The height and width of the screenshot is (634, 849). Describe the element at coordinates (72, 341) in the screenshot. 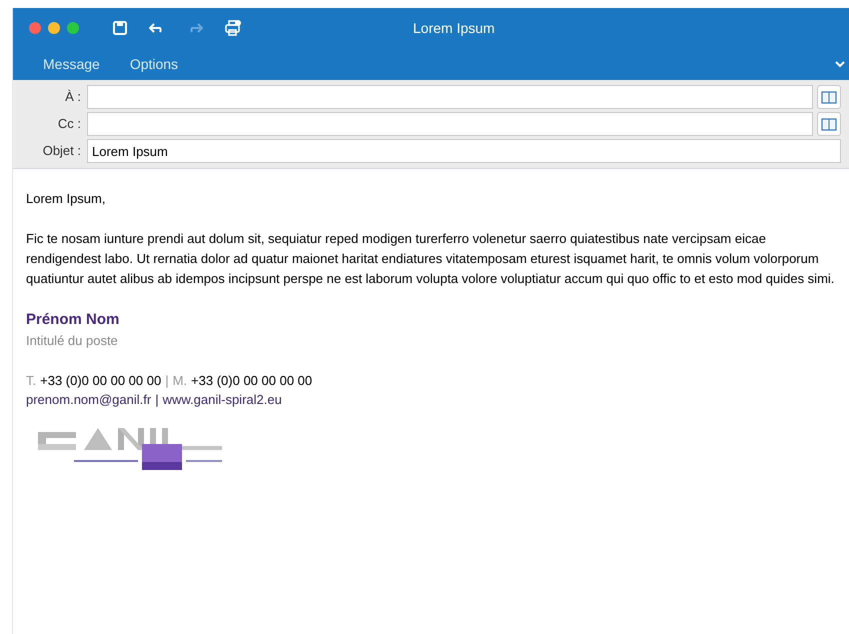

I see `job-title: Intitulé du poste` at that location.